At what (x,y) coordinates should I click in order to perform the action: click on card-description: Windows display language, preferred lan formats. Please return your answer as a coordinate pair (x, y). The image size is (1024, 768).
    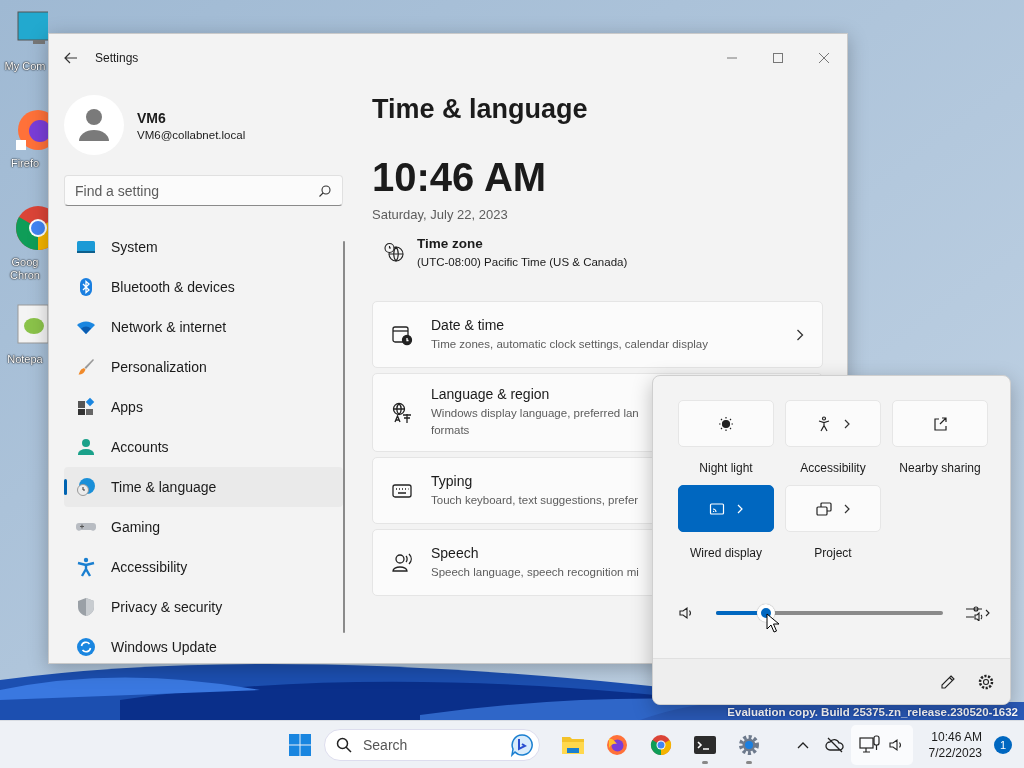
    Looking at the image, I should click on (535, 422).